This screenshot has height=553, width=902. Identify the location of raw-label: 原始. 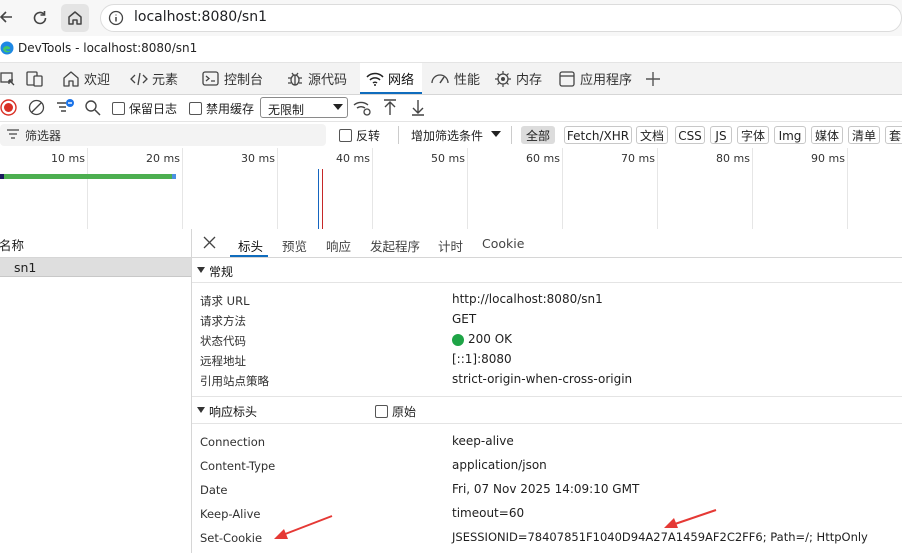
(404, 412).